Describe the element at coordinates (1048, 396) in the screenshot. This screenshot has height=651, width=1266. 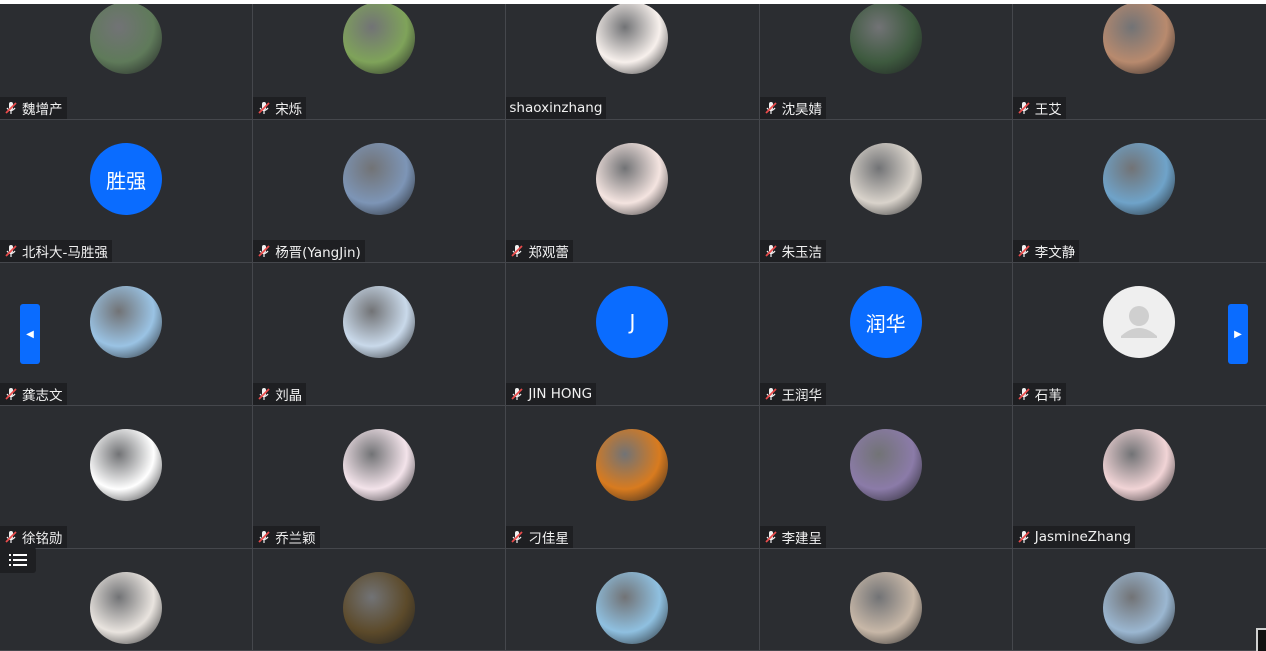
I see `participant-name: 石苇` at that location.